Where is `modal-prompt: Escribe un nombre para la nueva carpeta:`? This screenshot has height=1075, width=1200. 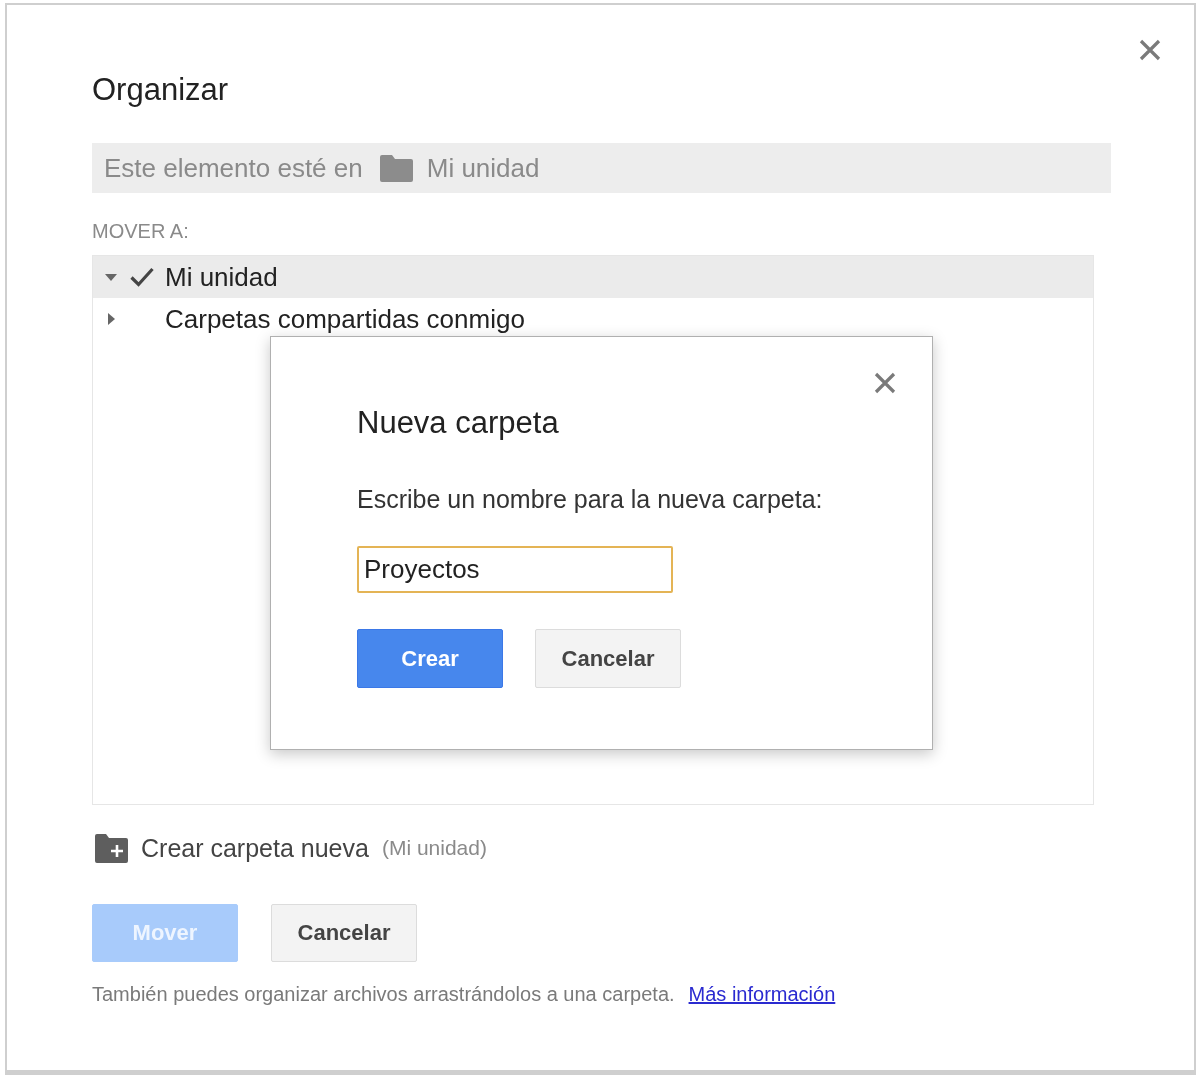 modal-prompt: Escribe un nombre para la nueva carpeta: is located at coordinates (590, 499).